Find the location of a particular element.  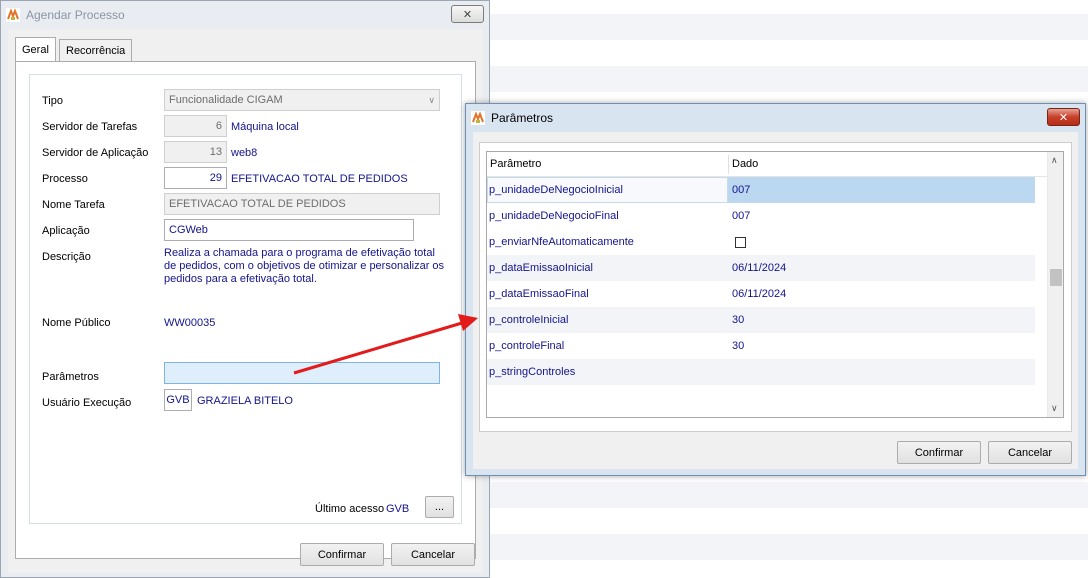

row-parameter-name: p_dataEmissaoFinal is located at coordinates (539, 294).